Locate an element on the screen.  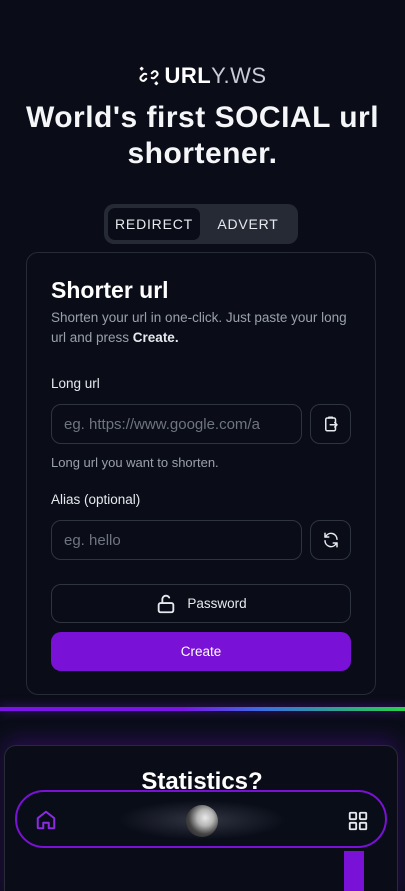
statistics-bar is located at coordinates (354, 871).